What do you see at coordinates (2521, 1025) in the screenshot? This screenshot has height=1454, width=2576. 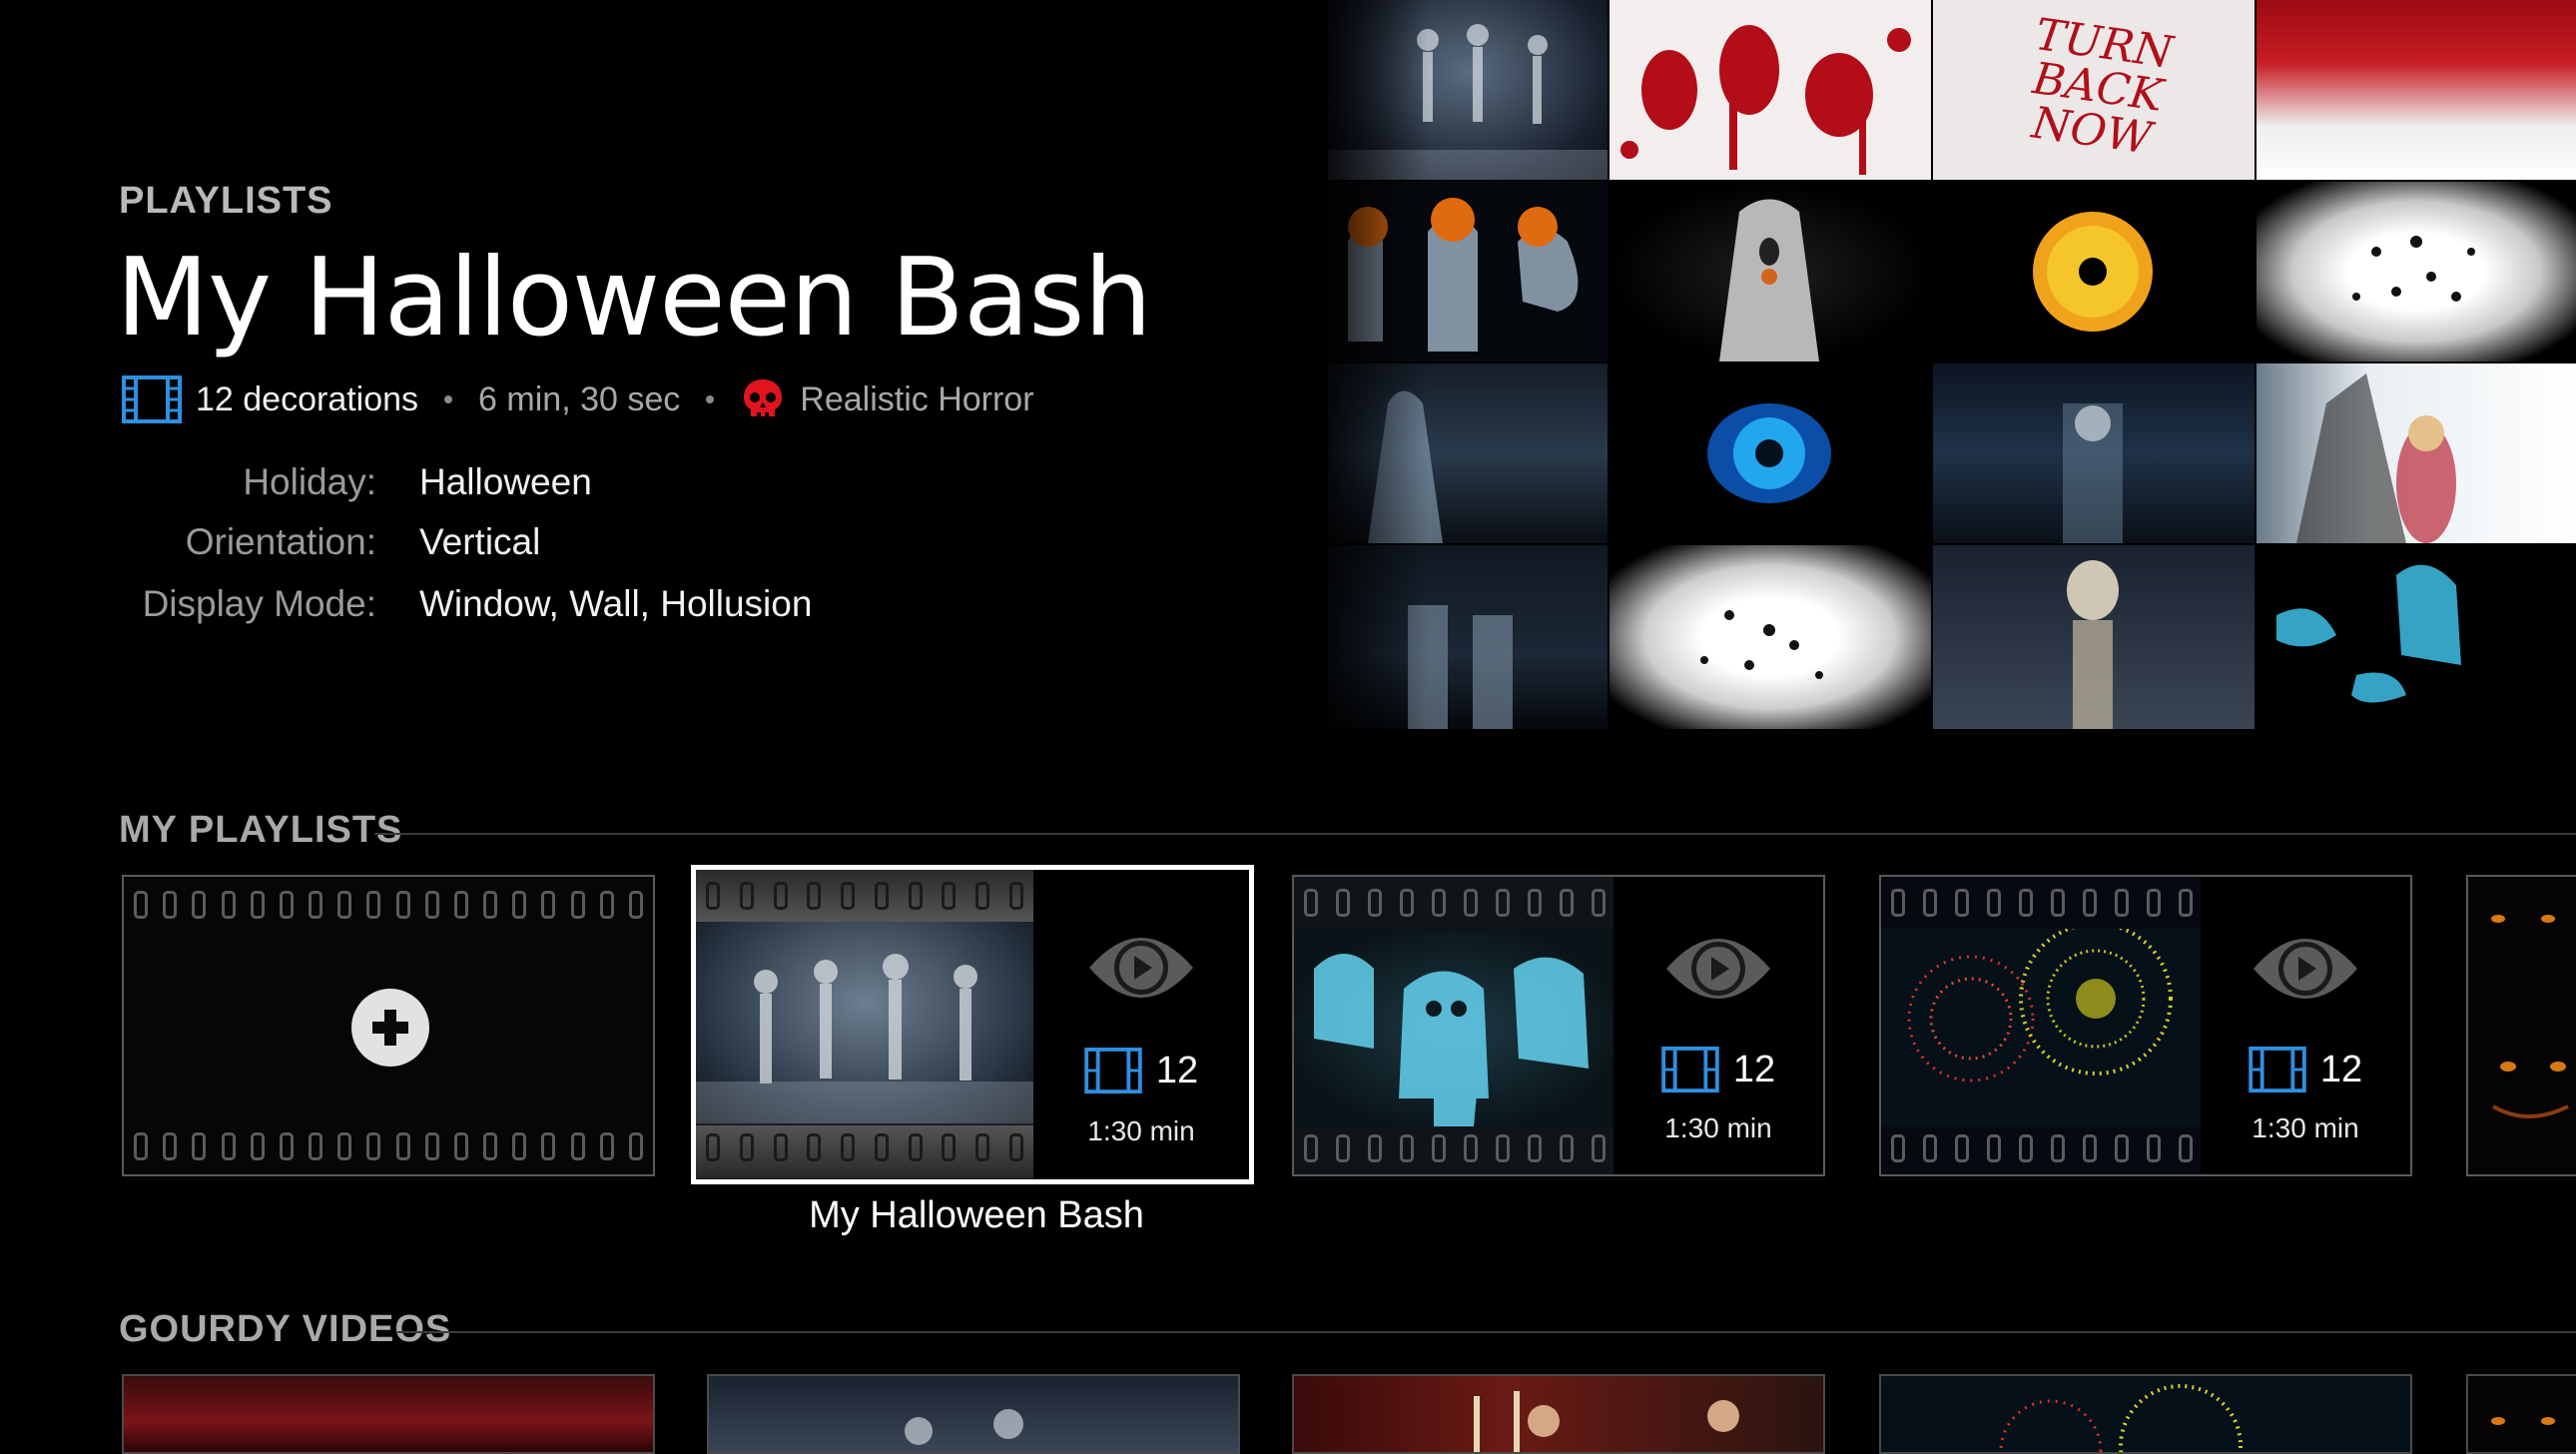 I see `playlist-card-partial` at bounding box center [2521, 1025].